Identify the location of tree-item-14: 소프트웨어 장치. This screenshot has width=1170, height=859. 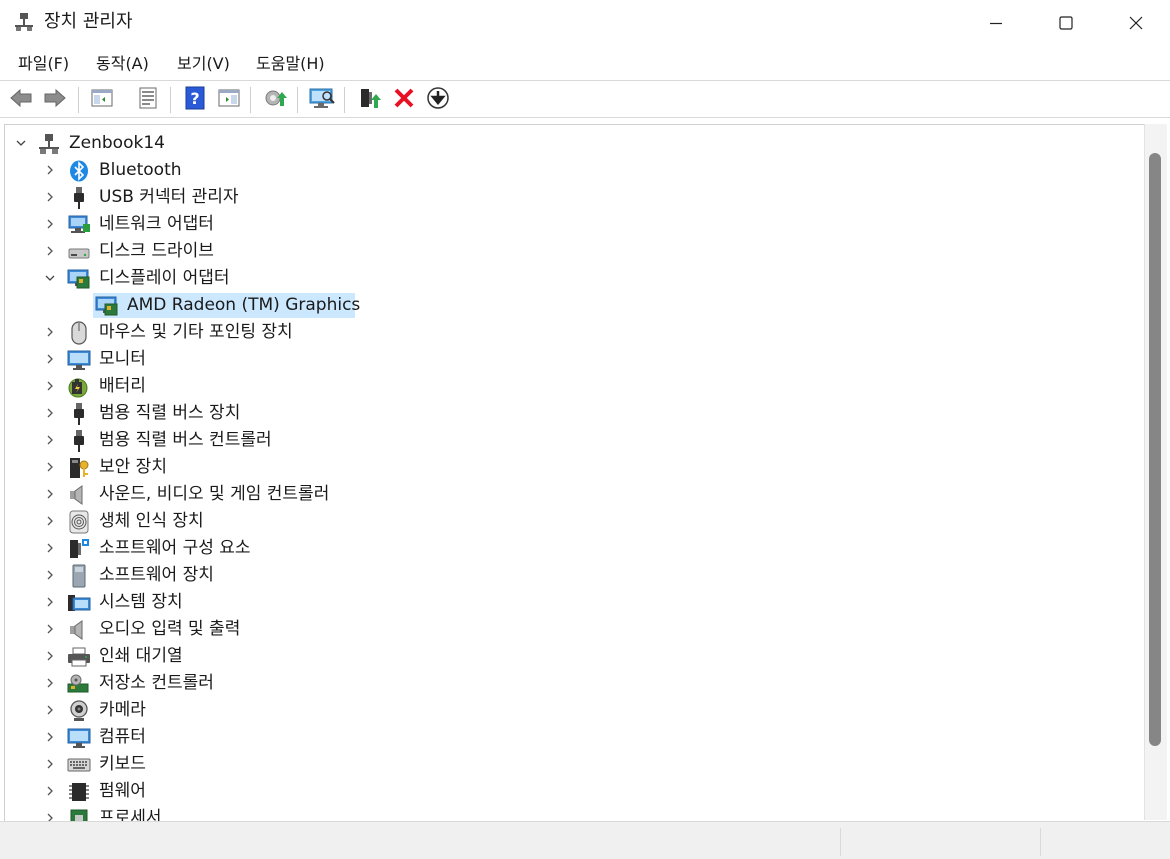
(575, 575).